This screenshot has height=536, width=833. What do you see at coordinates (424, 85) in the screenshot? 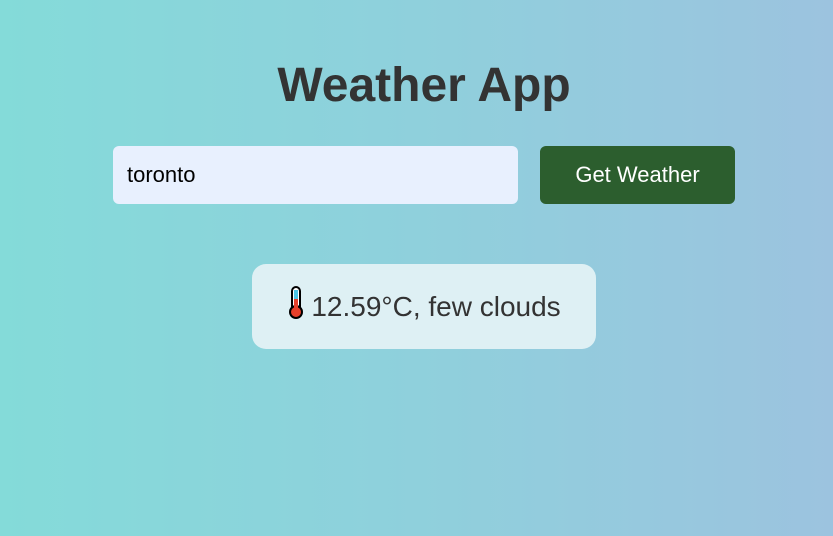
I see `page-title: Weather App` at bounding box center [424, 85].